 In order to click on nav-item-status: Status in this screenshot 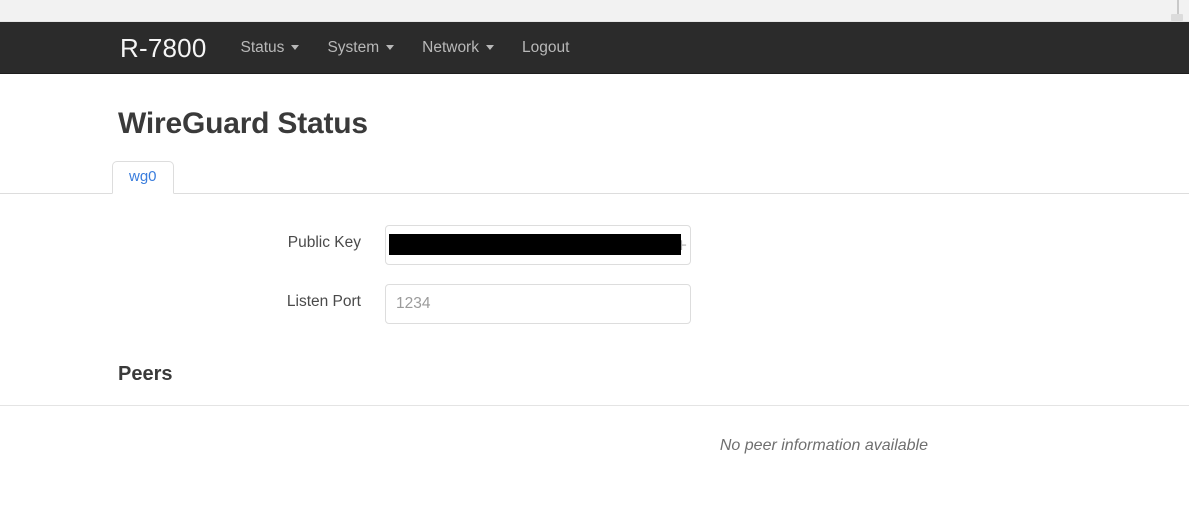, I will do `click(270, 47)`.